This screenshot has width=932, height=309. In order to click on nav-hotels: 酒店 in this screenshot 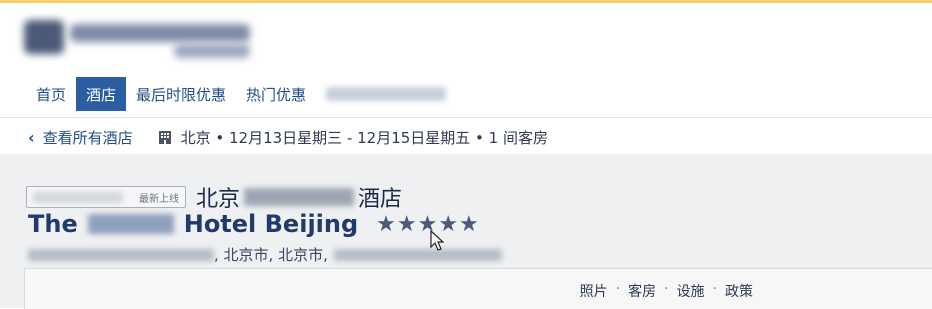, I will do `click(101, 94)`.